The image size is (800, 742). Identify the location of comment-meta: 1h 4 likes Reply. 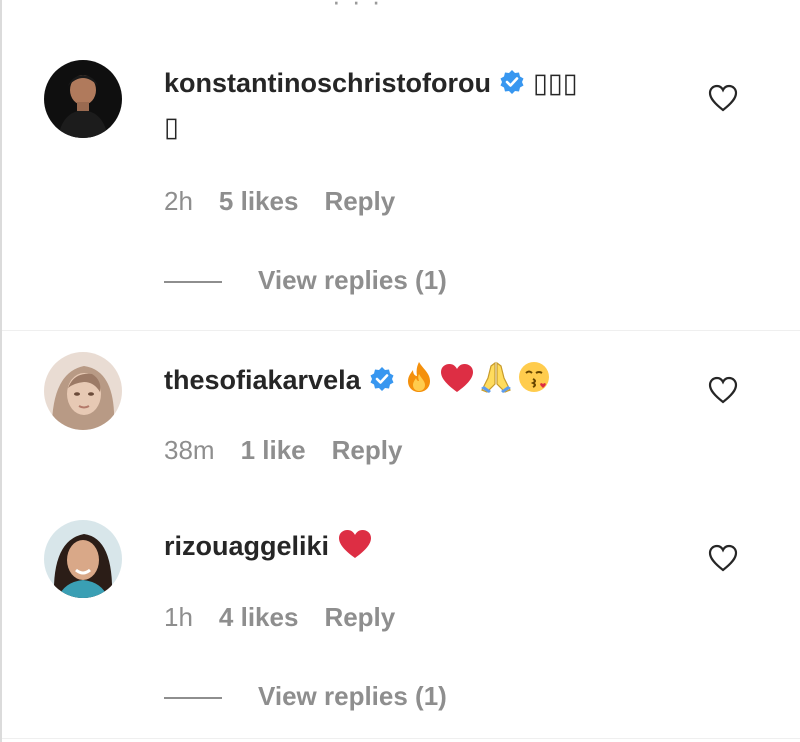
(292, 617).